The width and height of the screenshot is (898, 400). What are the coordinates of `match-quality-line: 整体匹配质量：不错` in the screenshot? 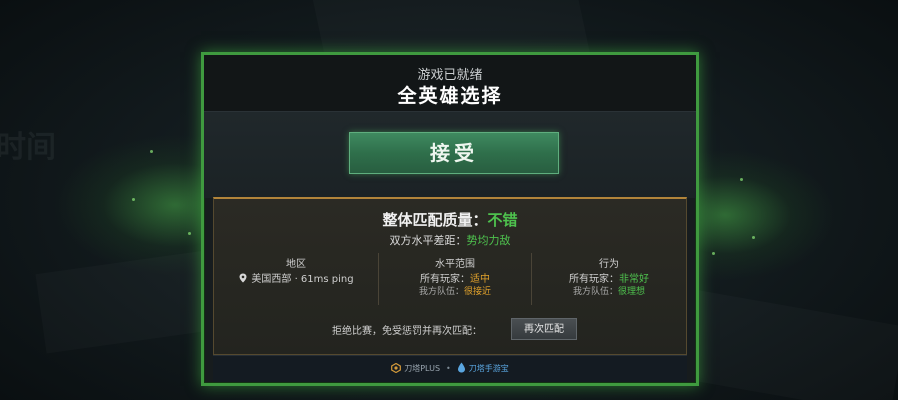 It's located at (450, 219).